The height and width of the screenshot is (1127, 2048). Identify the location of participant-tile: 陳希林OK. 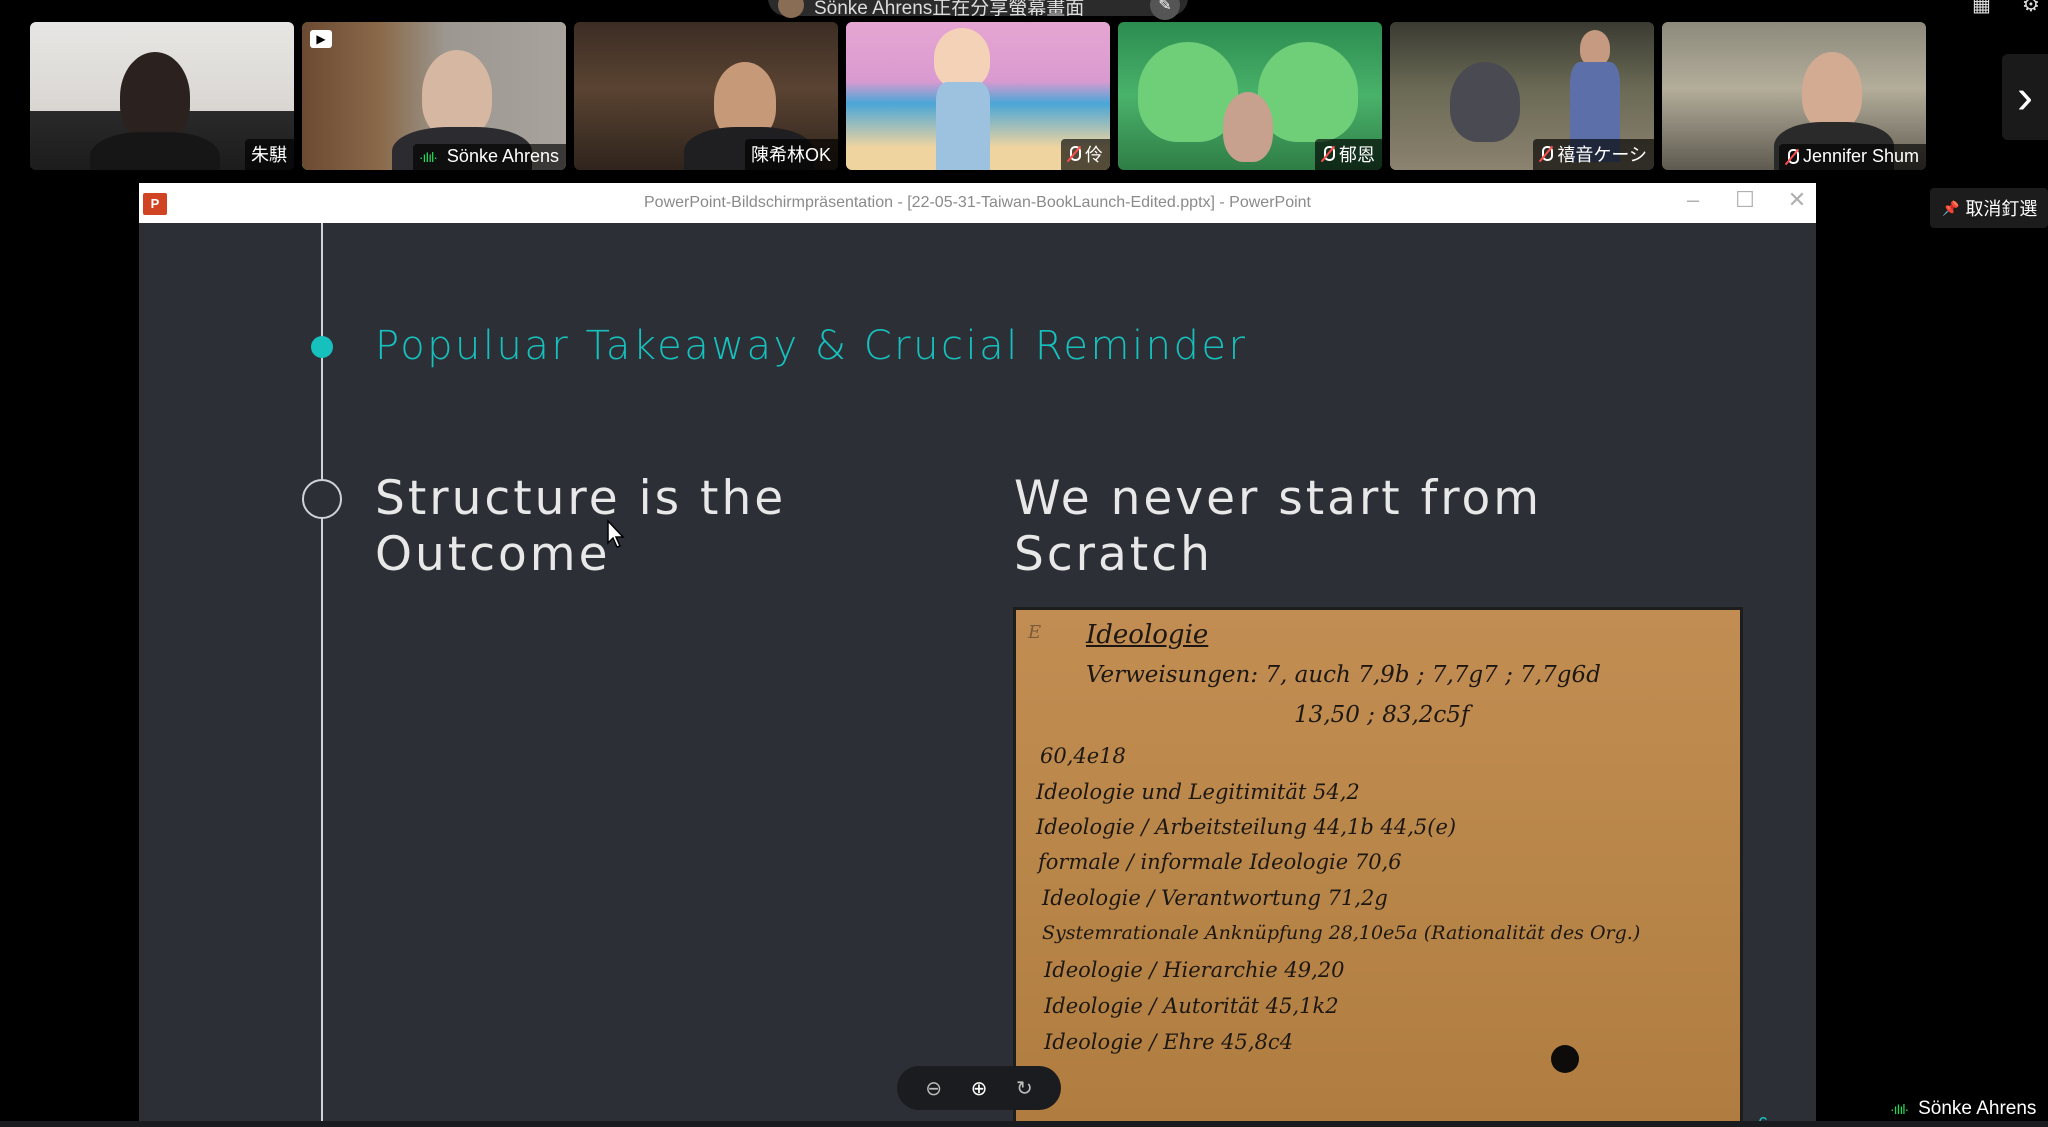
(706, 96).